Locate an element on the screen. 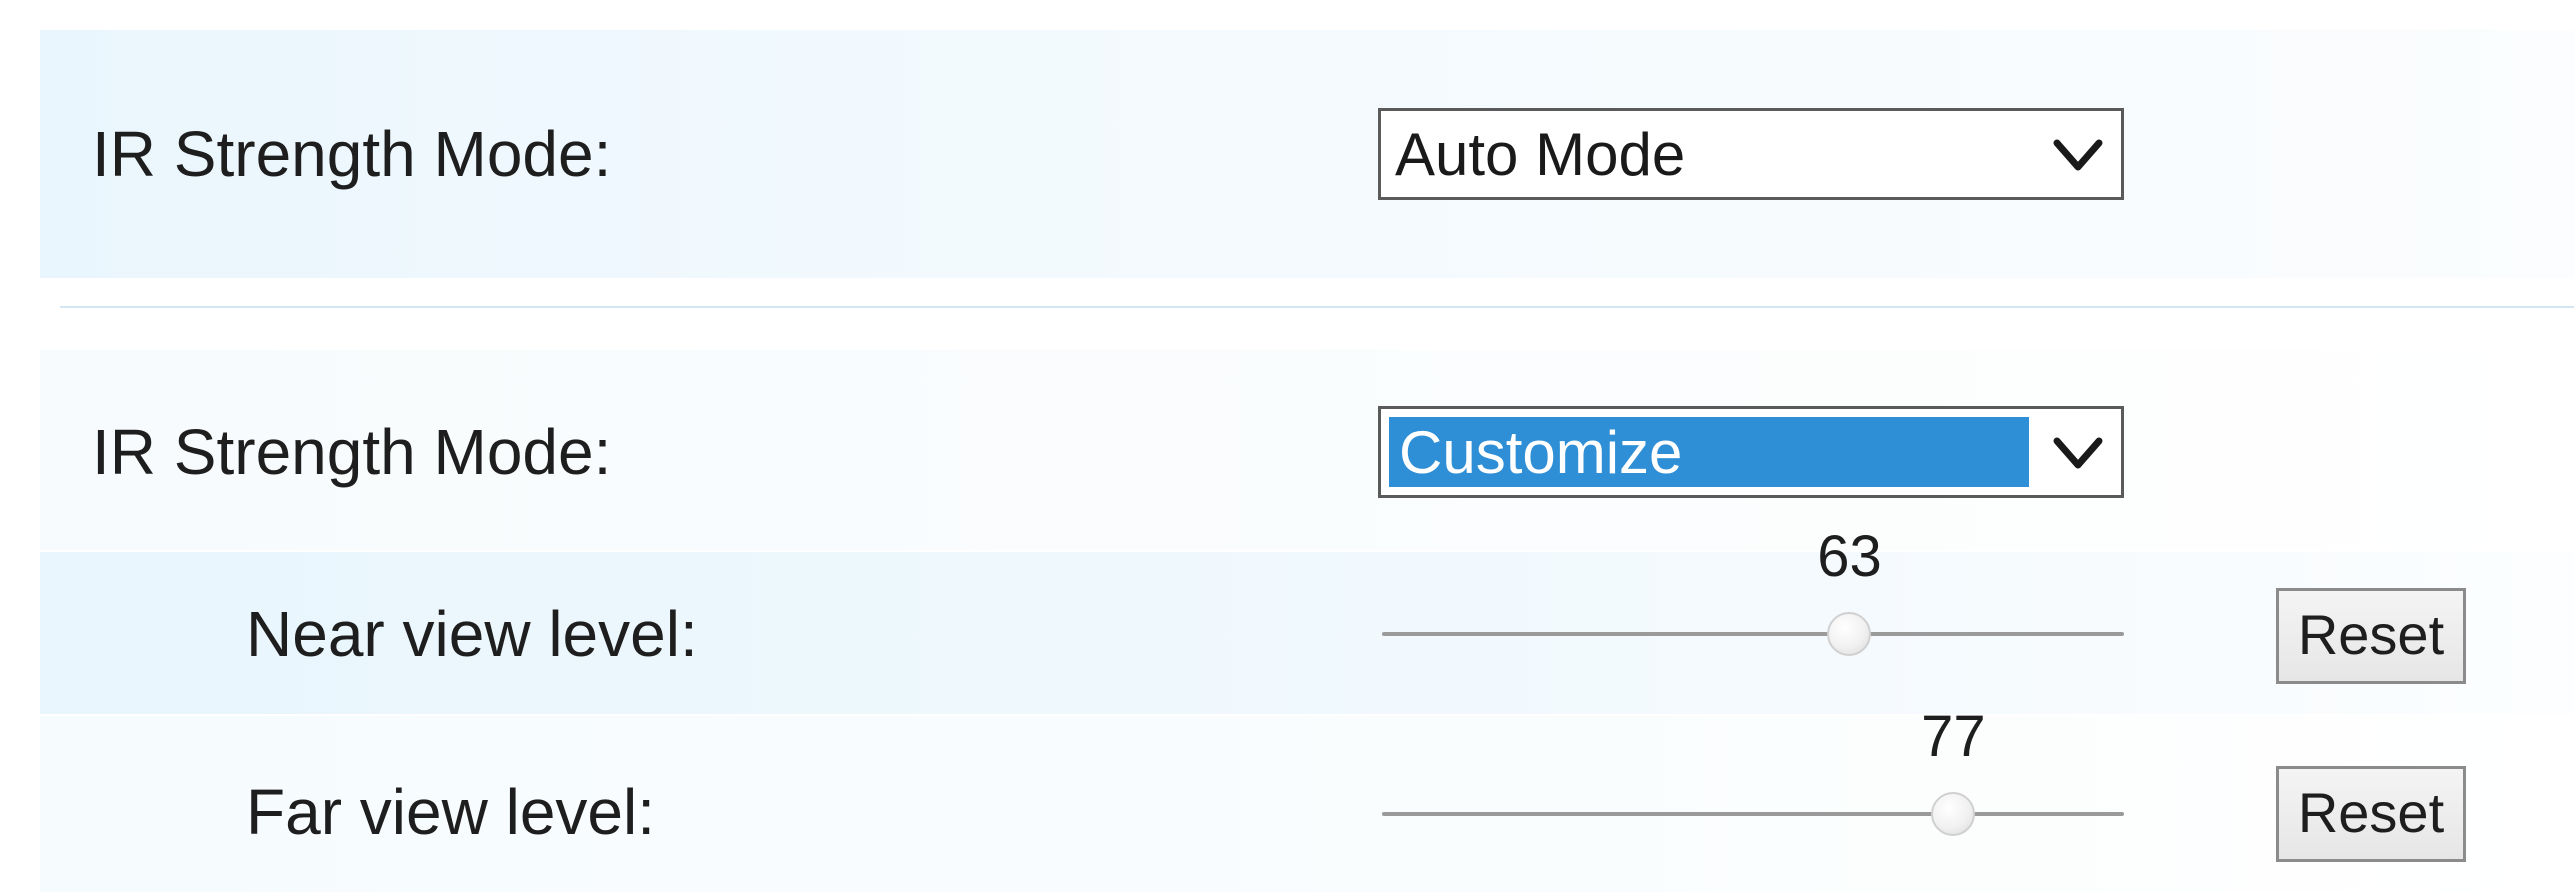 The height and width of the screenshot is (892, 2574). select-value: Customize is located at coordinates (1541, 452).